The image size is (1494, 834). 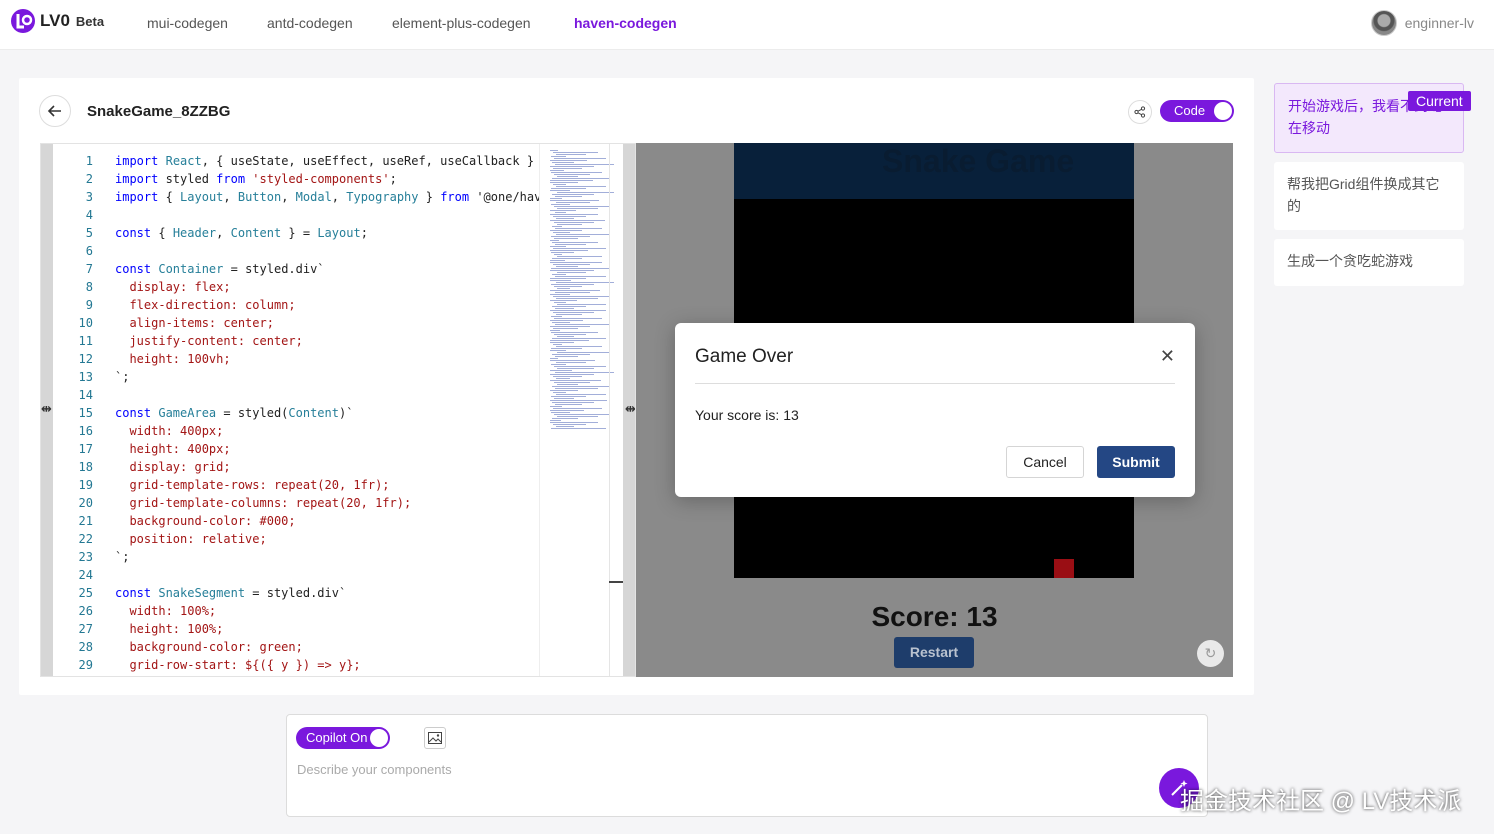 I want to click on user-menu: enginner-lv, so click(x=1422, y=23).